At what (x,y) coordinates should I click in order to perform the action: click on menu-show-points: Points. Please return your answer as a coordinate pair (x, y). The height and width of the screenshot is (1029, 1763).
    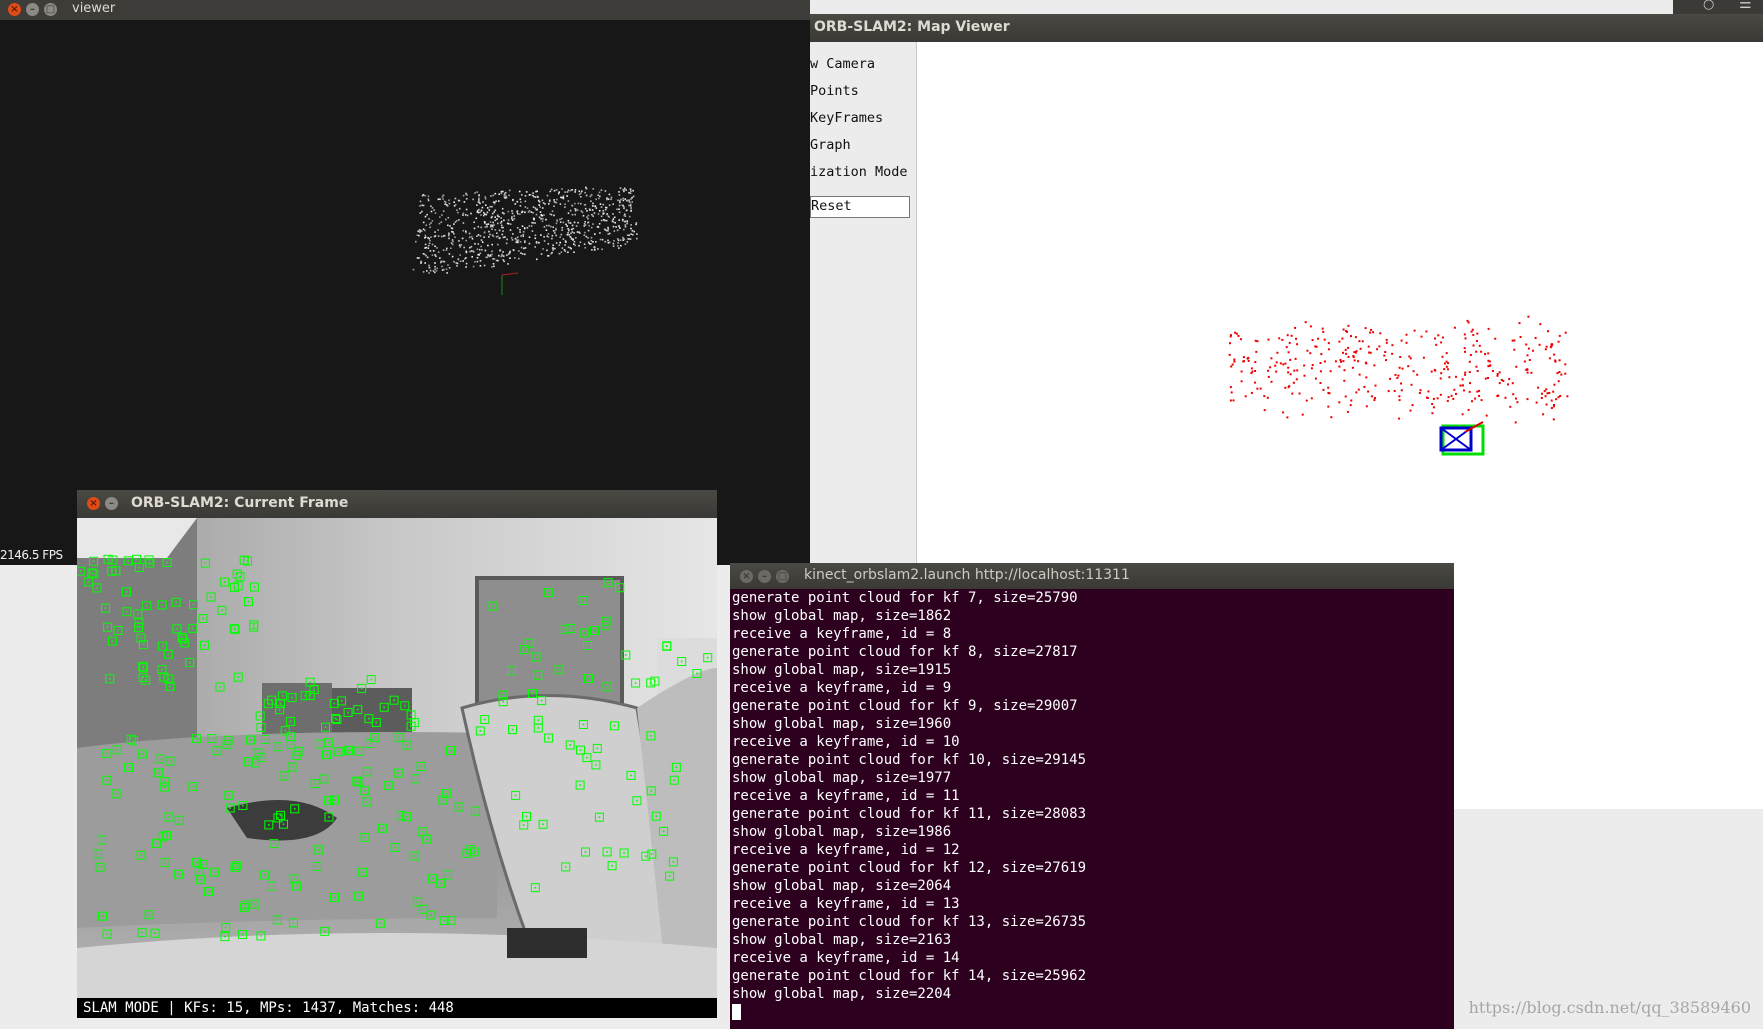
    Looking at the image, I should click on (834, 91).